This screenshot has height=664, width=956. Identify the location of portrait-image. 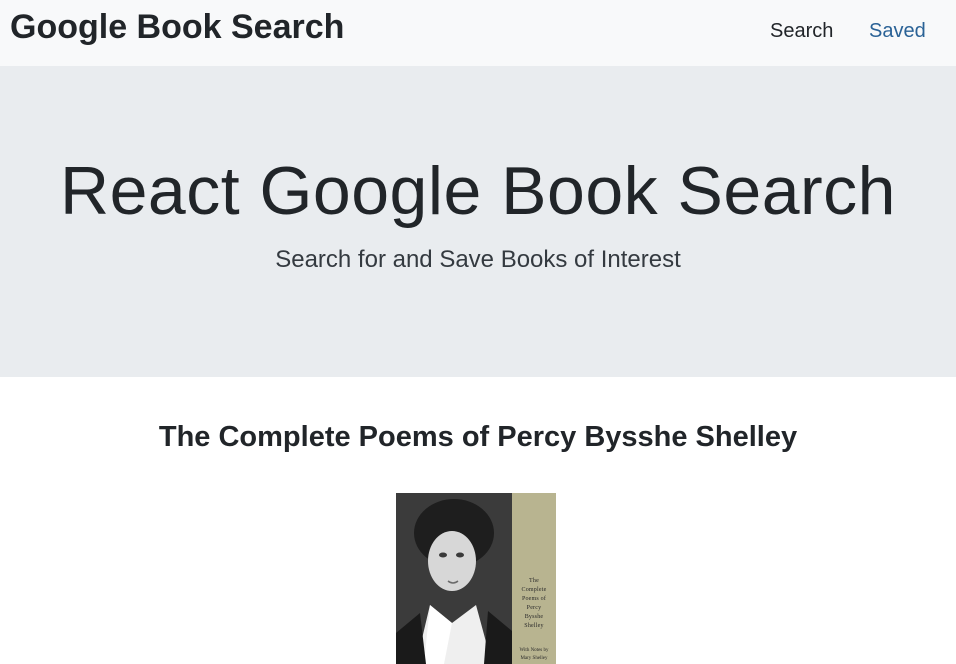
(454, 578).